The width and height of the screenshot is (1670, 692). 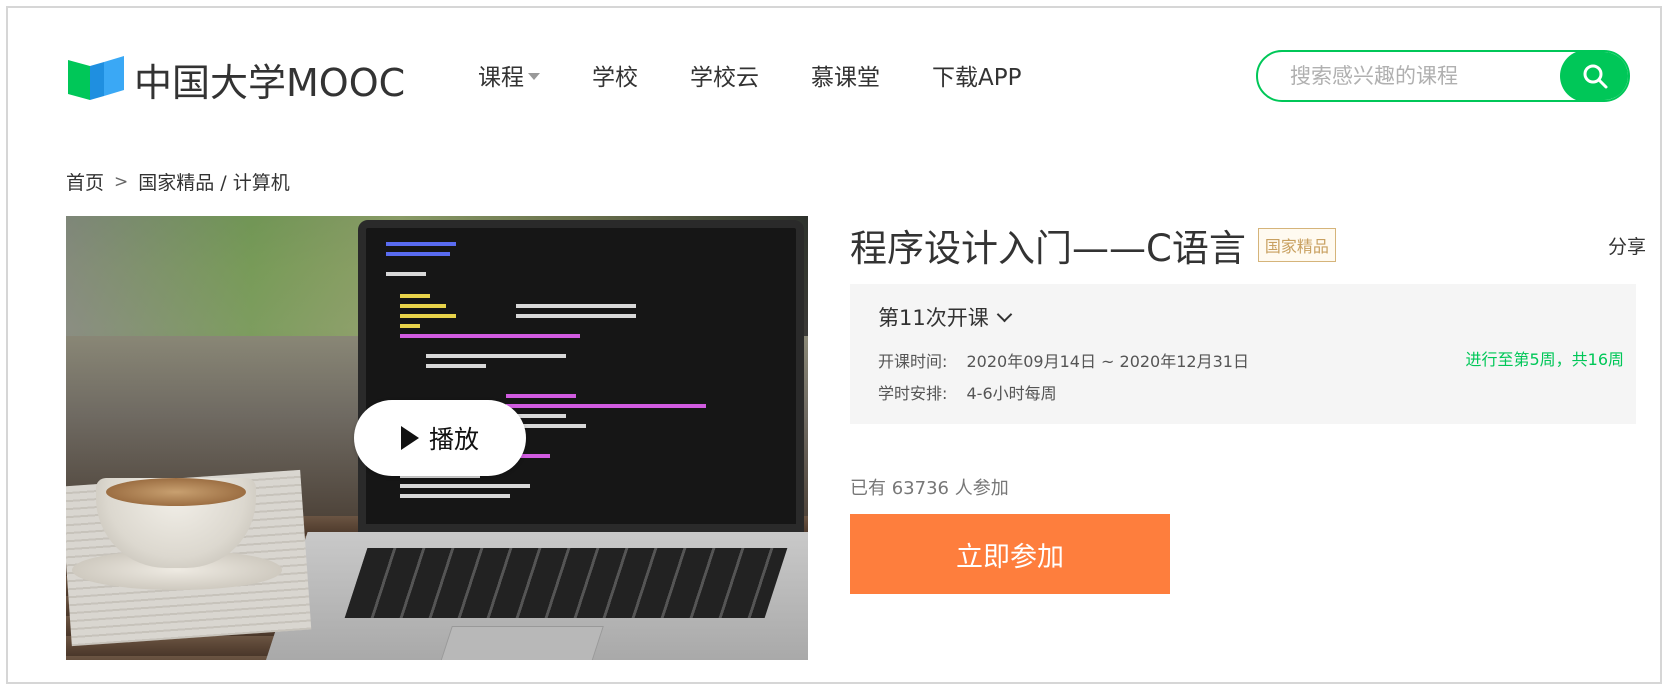 I want to click on search-bar, so click(x=1443, y=76).